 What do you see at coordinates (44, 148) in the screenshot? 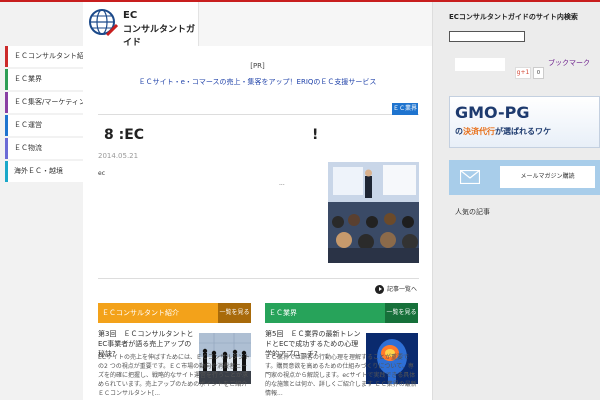
I see `nav-item-logistics: ＥＣ物流` at bounding box center [44, 148].